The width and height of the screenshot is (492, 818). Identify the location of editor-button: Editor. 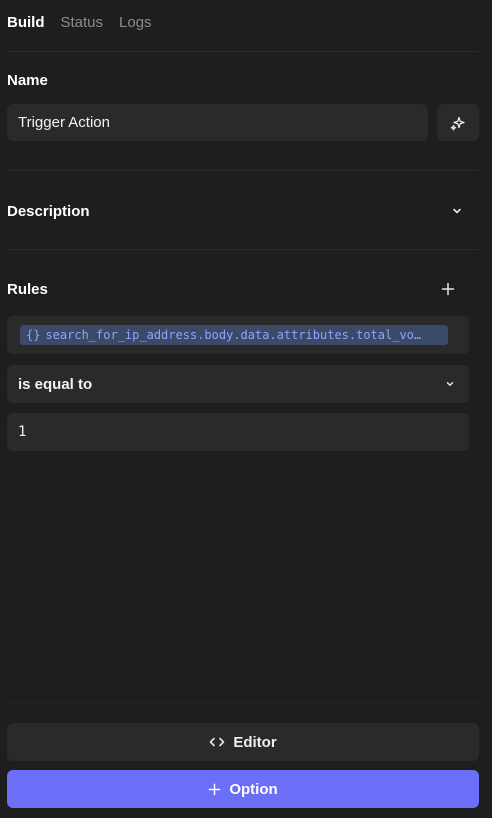
(243, 742).